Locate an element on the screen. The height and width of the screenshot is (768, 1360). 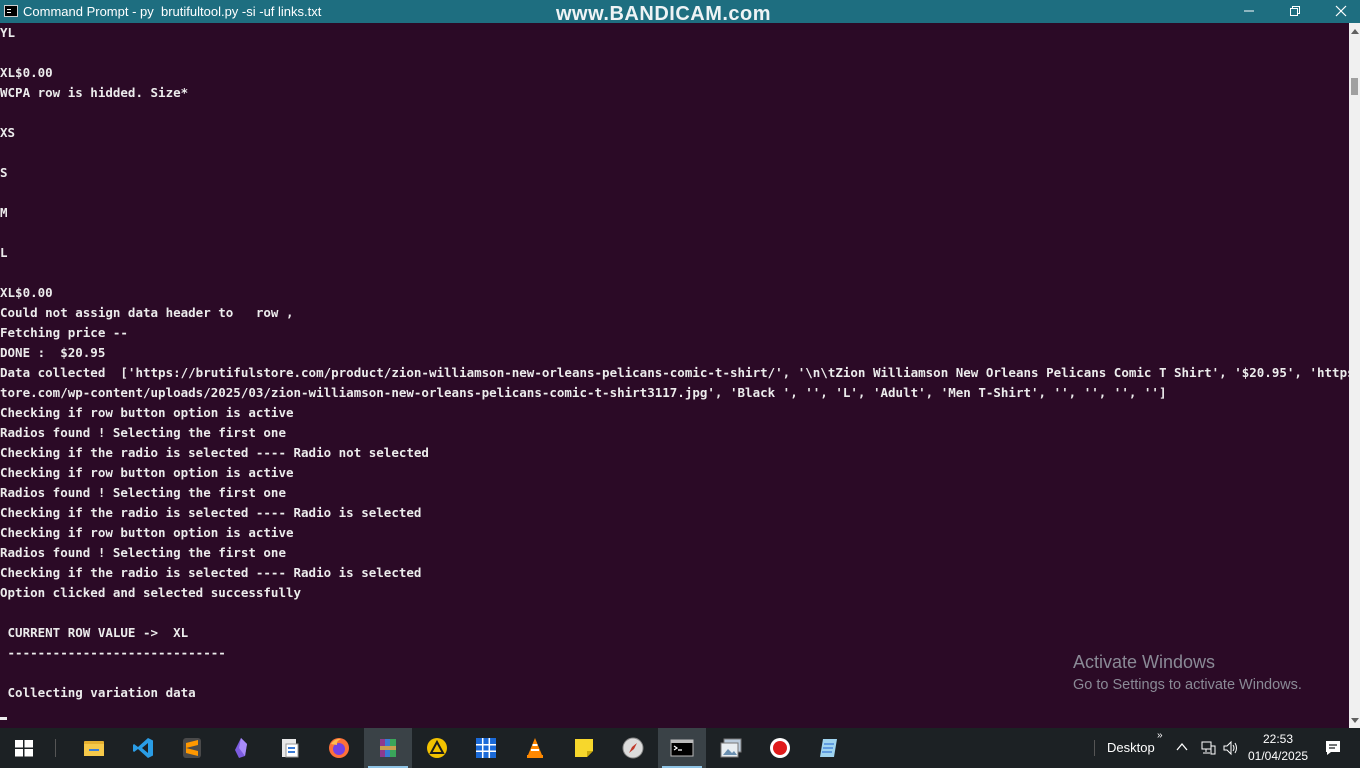
desktop-toolbar-label: Desktop is located at coordinates (1131, 747).